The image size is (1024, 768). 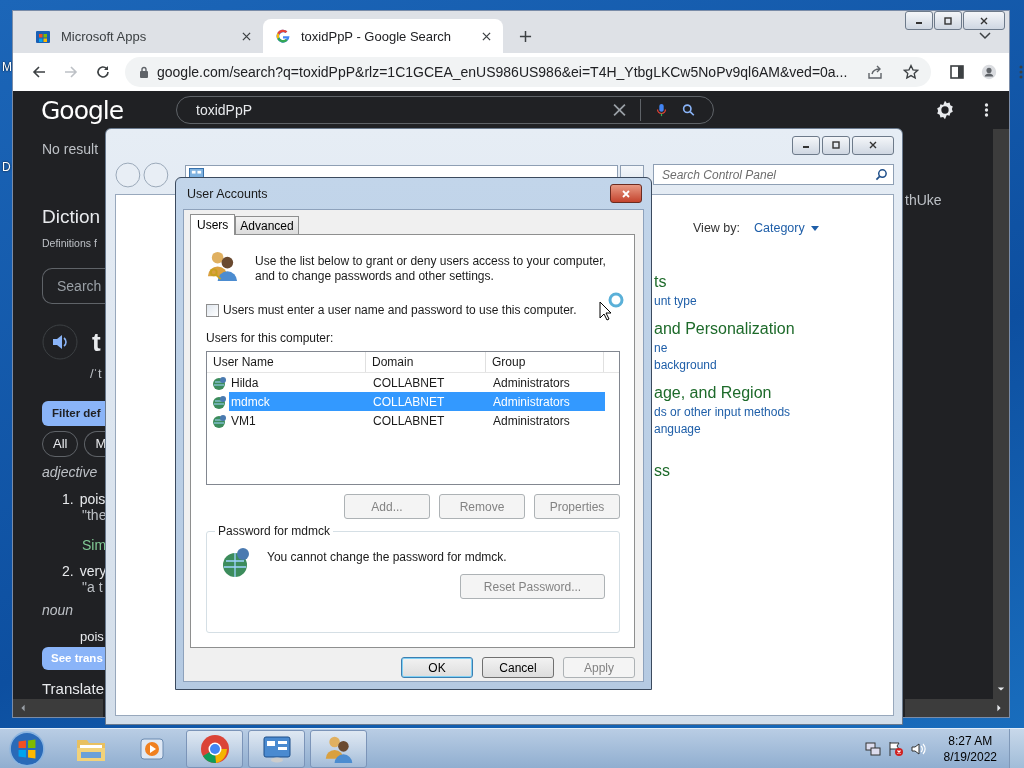 I want to click on part-of-speech: adjective, so click(x=70, y=471).